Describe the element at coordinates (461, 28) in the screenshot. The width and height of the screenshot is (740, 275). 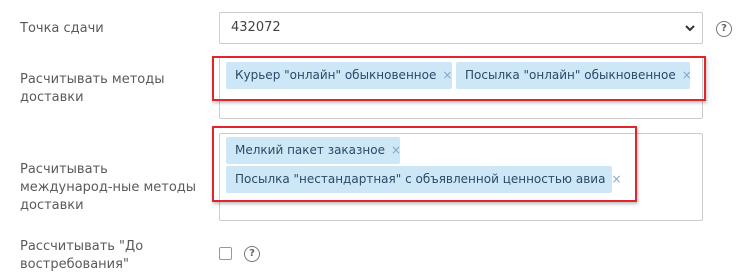
I see `point-select: 432072` at that location.